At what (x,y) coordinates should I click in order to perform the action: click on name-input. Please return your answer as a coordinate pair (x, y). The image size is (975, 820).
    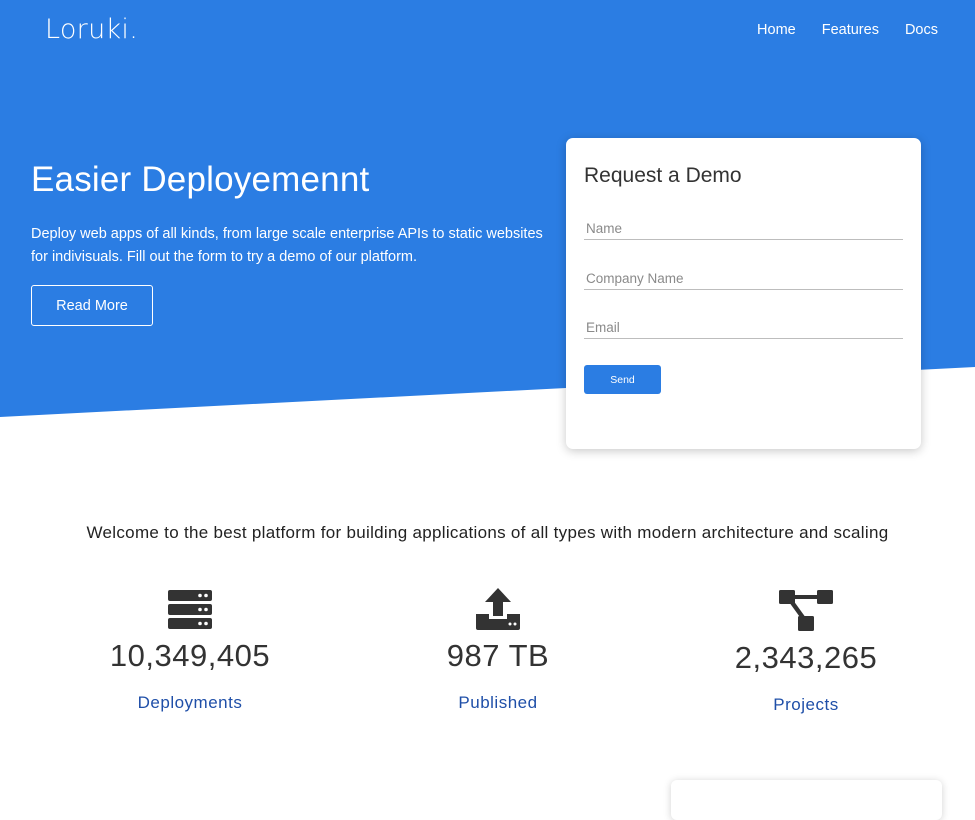
    Looking at the image, I should click on (743, 229).